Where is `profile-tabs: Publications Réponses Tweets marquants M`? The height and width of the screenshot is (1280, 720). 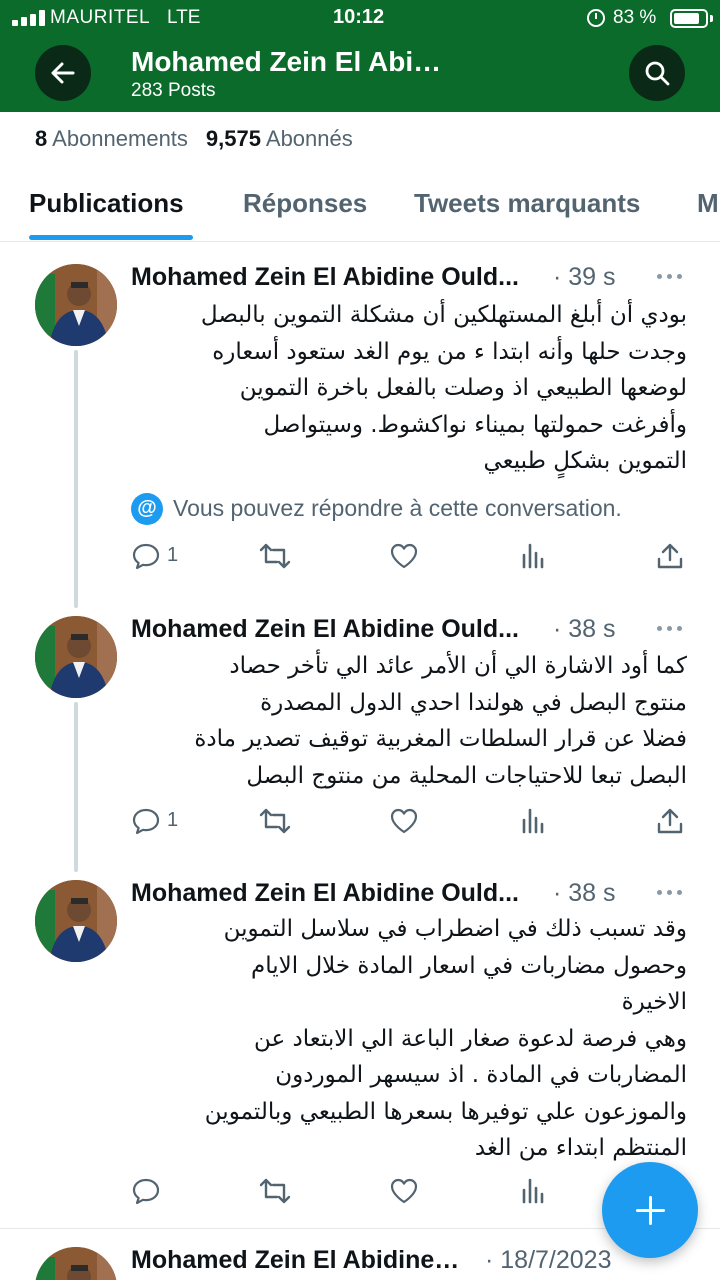 profile-tabs: Publications Réponses Tweets marquants M is located at coordinates (360, 210).